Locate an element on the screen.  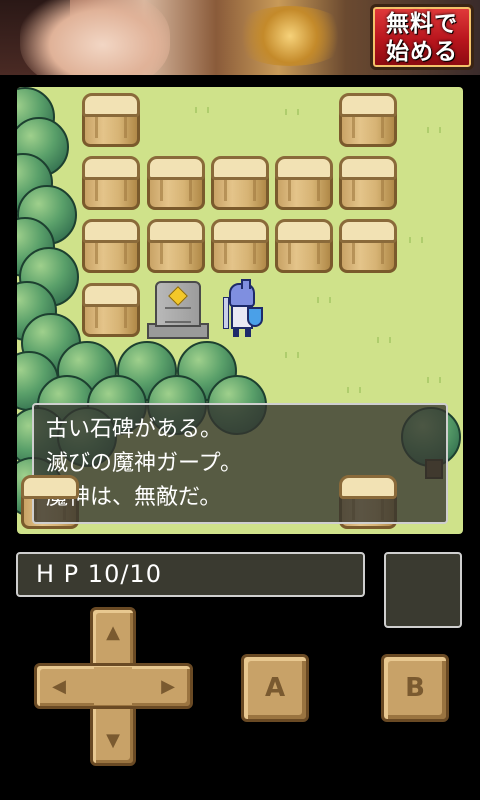
dpad-right-button: ▶ is located at coordinates (168, 686).